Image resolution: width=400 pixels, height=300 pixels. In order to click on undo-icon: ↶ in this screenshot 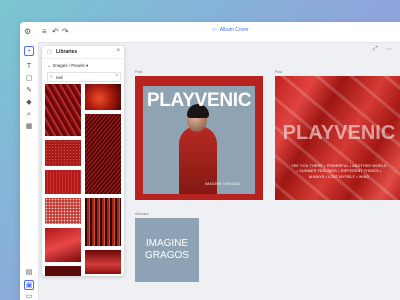, I will do `click(55, 32)`.